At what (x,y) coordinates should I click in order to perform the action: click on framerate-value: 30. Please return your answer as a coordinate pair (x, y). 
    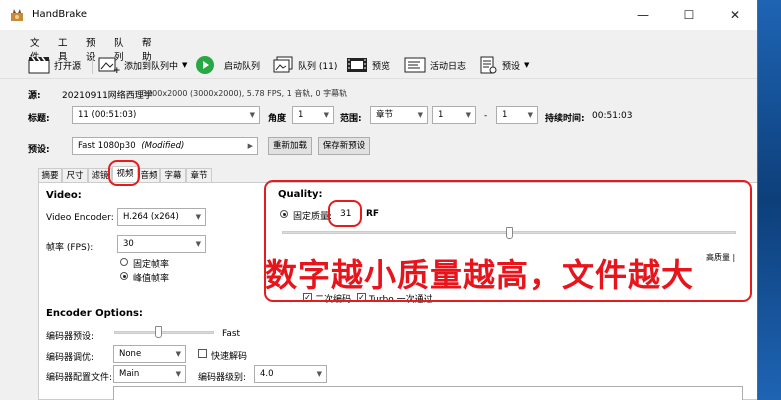
    Looking at the image, I should click on (128, 244).